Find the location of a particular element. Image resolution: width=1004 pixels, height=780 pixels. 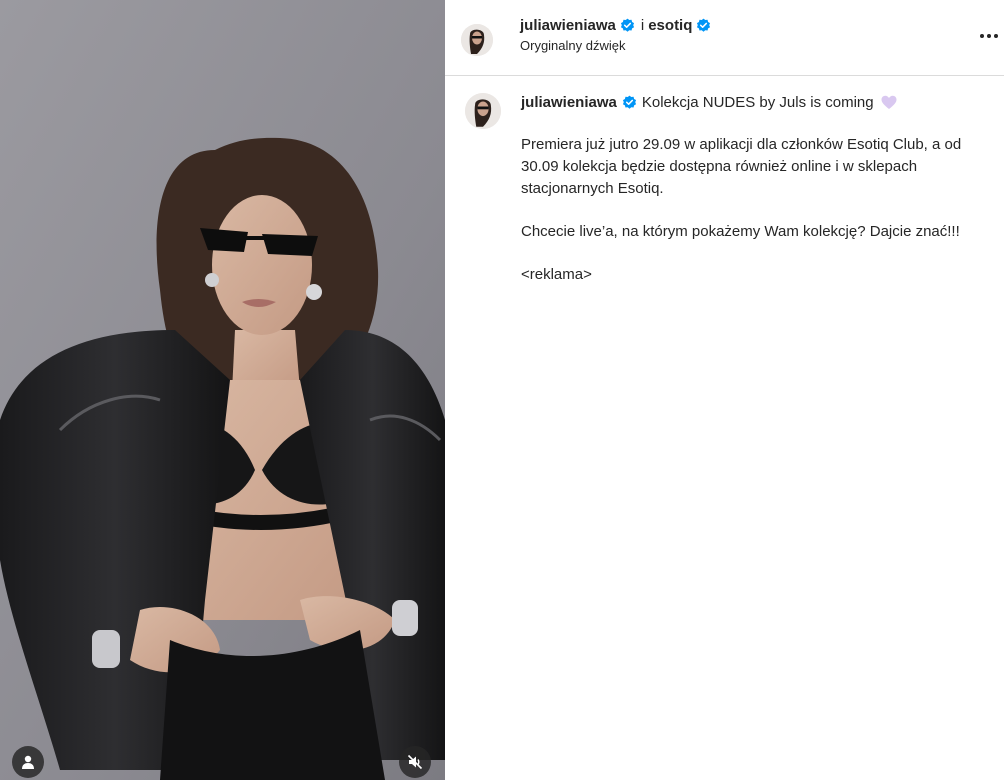

more-options-button is located at coordinates (989, 36).